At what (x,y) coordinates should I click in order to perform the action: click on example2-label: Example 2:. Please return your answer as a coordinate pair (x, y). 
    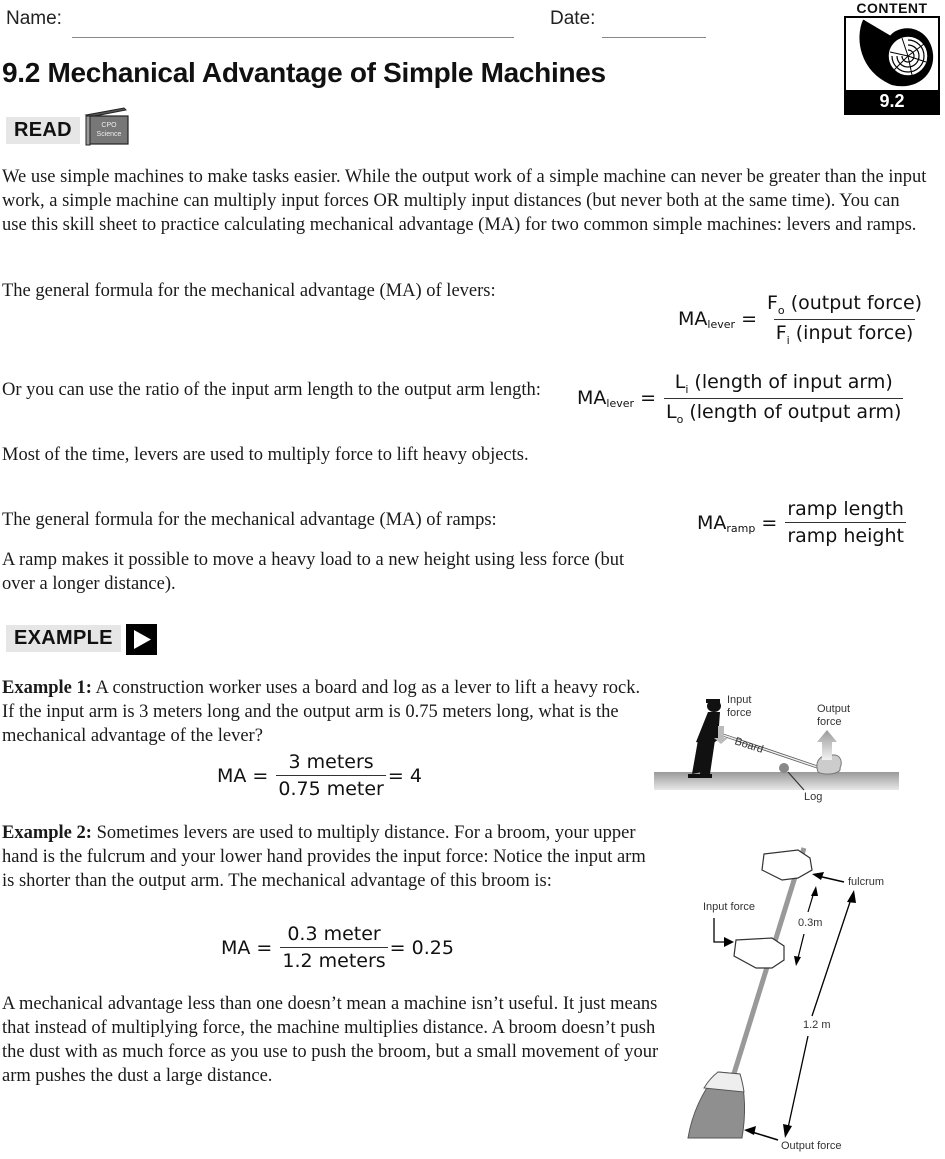
    Looking at the image, I should click on (47, 833).